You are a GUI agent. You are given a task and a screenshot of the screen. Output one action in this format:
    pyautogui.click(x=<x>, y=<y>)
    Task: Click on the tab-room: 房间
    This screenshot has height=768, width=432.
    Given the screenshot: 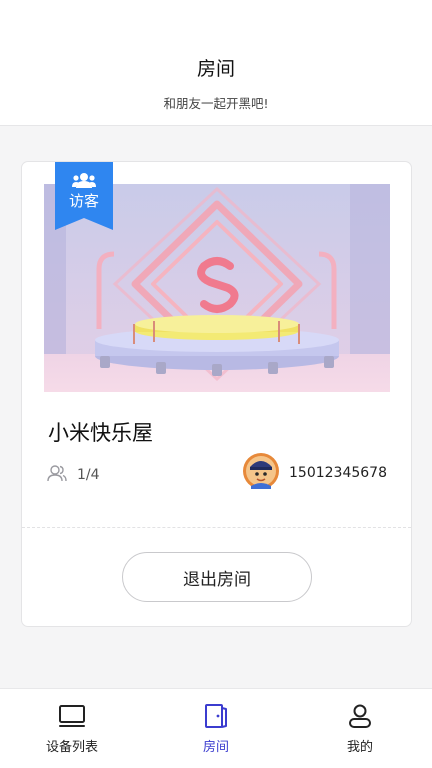 What is the action you would take?
    pyautogui.click(x=216, y=728)
    